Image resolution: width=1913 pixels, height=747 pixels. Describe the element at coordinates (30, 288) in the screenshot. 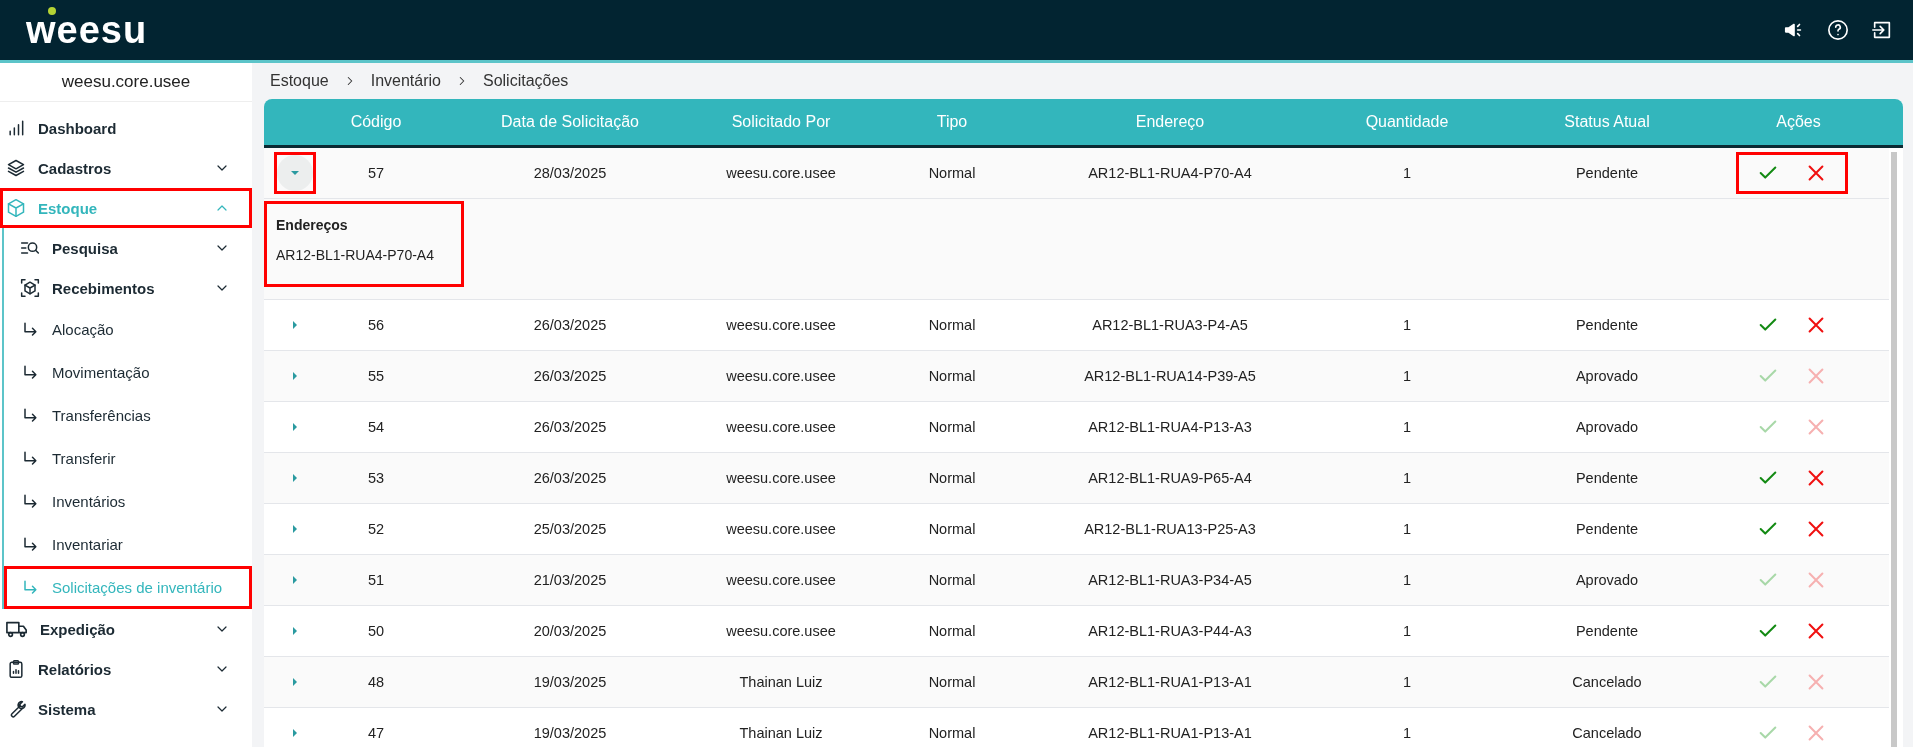

I see `box-scan-icon` at that location.